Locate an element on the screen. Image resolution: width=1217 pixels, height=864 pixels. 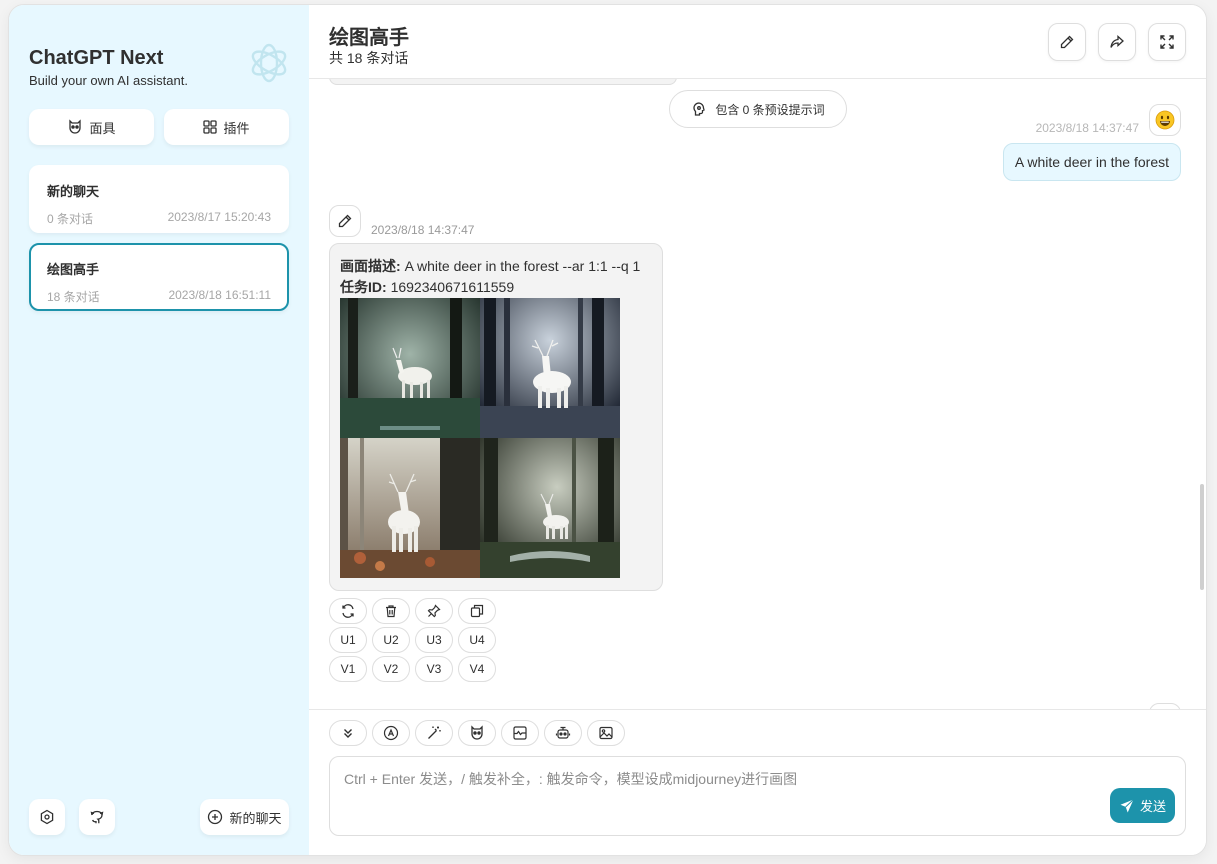
send-button: 发送 is located at coordinates (1142, 805).